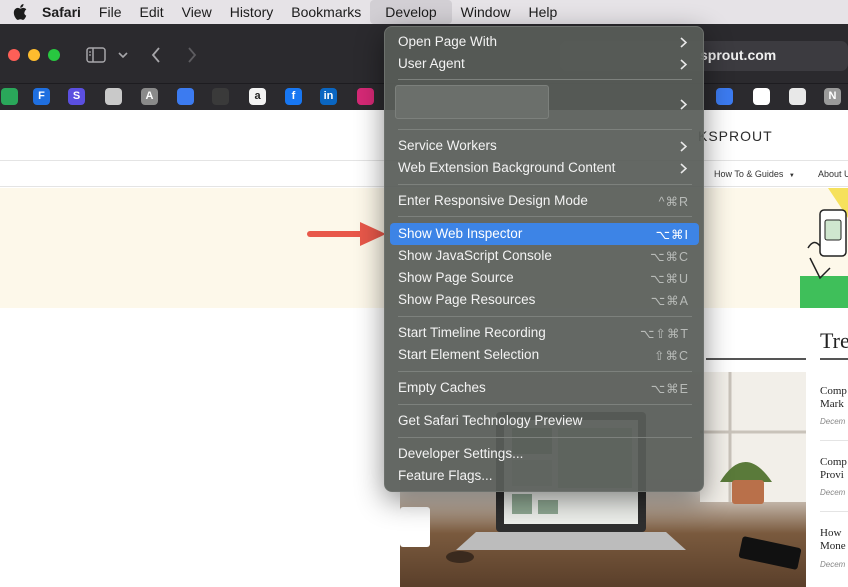 The width and height of the screenshot is (848, 587). What do you see at coordinates (761, 96) in the screenshot?
I see `monday-icon` at bounding box center [761, 96].